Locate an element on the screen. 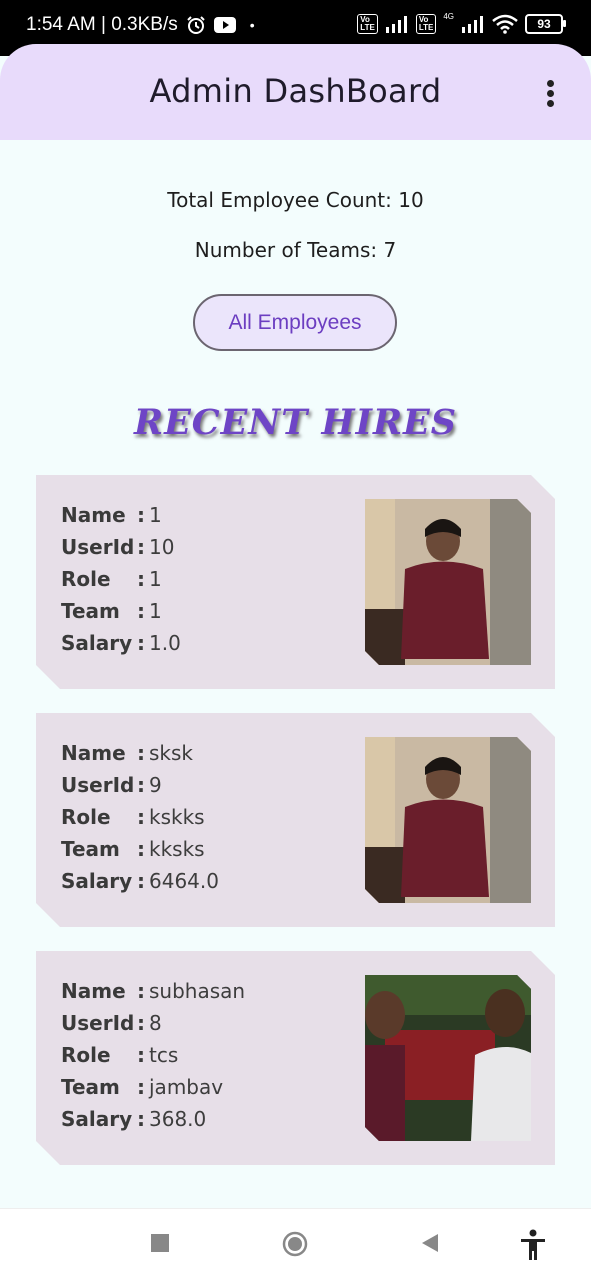 This screenshot has height=1281, width=591. recent-hires-heading: RECENT HIRES is located at coordinates (295, 422).